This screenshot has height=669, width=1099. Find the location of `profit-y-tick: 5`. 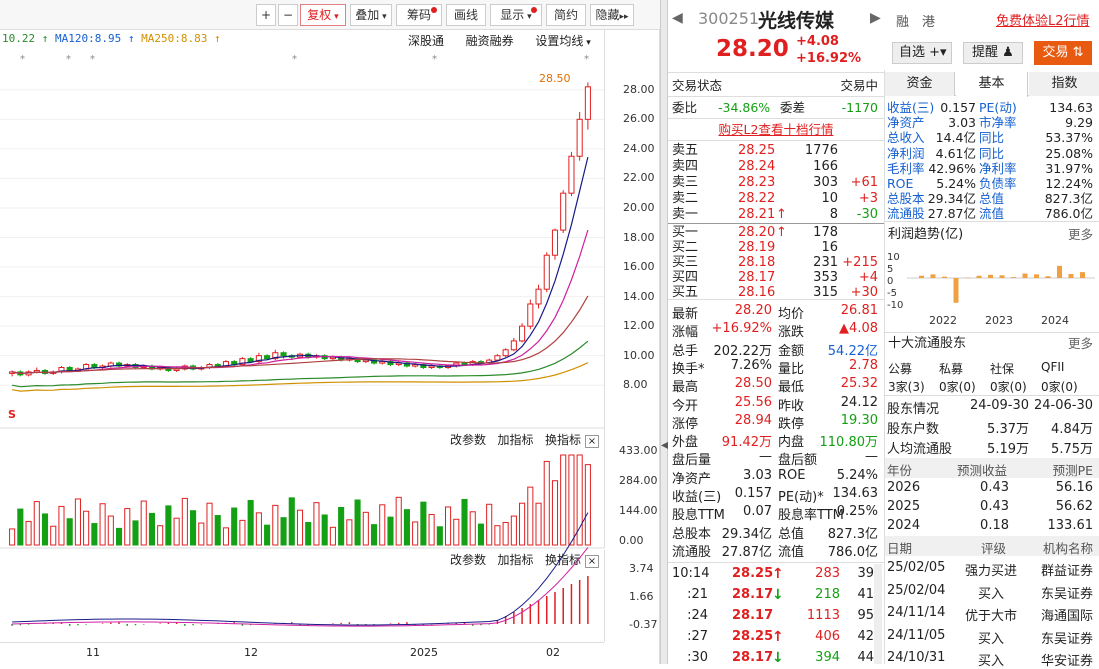

profit-y-tick: 5 is located at coordinates (890, 269).